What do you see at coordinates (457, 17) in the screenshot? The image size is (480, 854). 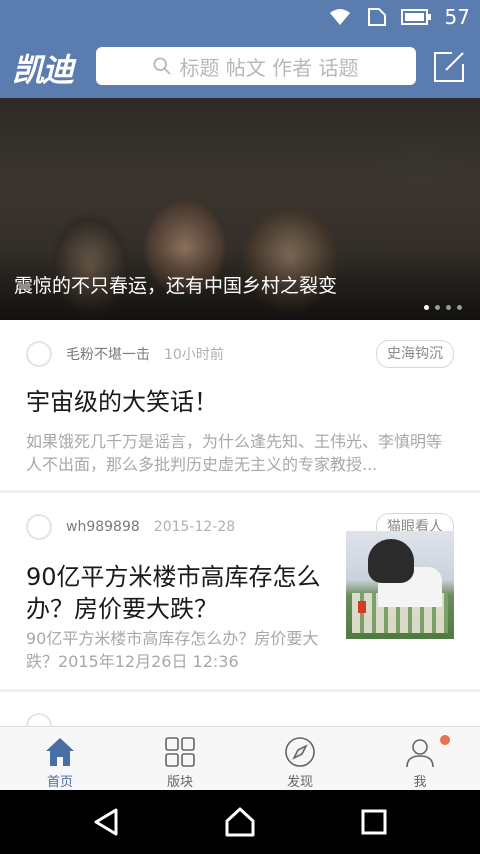 I see `battery-level: 57` at bounding box center [457, 17].